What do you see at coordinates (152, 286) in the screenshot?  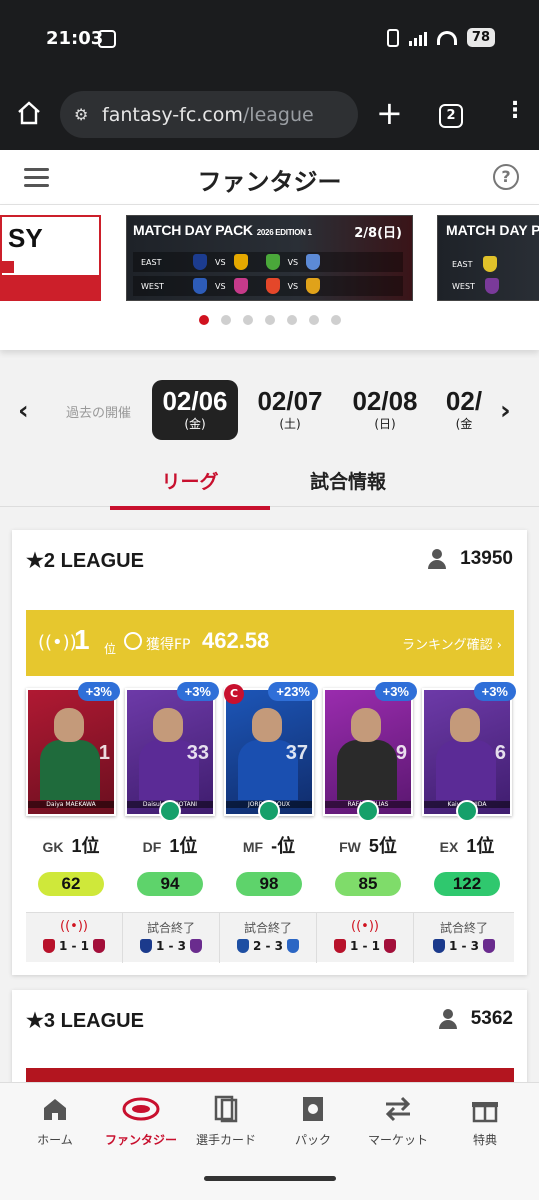 I see `banner-west-label: WEST` at bounding box center [152, 286].